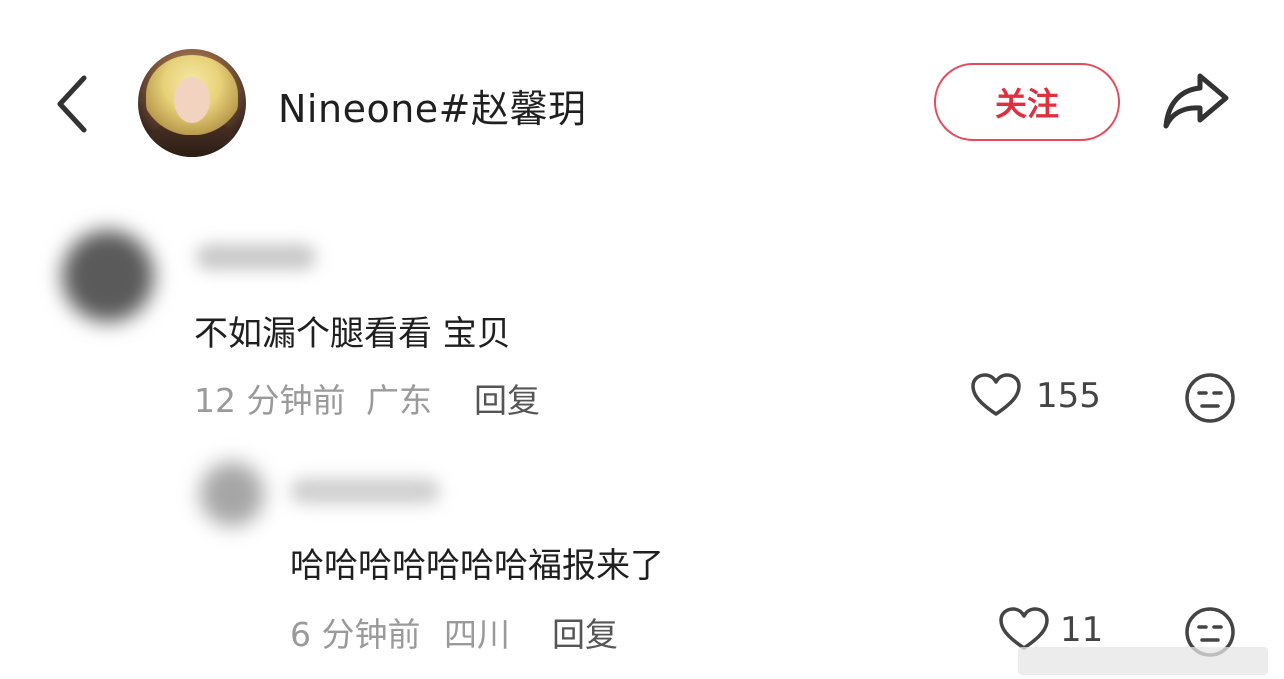 Image resolution: width=1284 pixels, height=679 pixels. Describe the element at coordinates (365, 491) in the screenshot. I see `reply-commenter-name-blurred` at that location.